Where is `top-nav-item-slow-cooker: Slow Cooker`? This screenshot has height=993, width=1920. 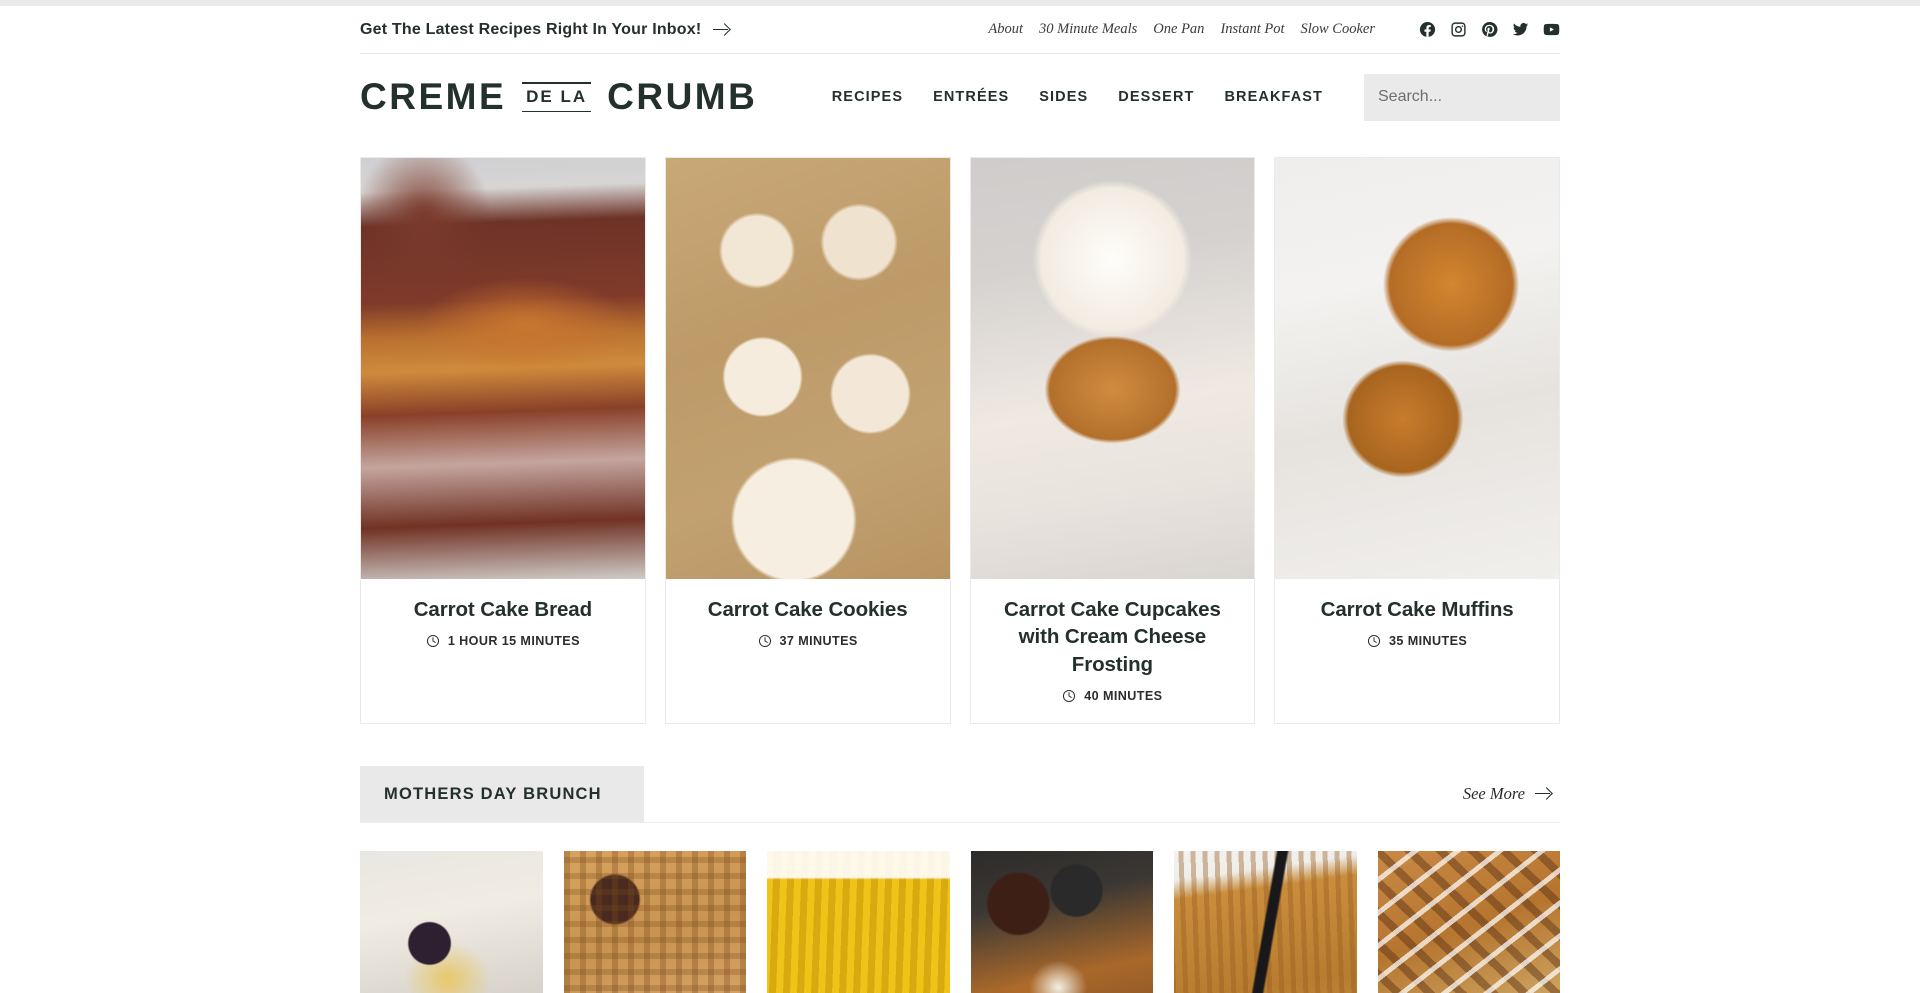 top-nav-item-slow-cooker: Slow Cooker is located at coordinates (1337, 29).